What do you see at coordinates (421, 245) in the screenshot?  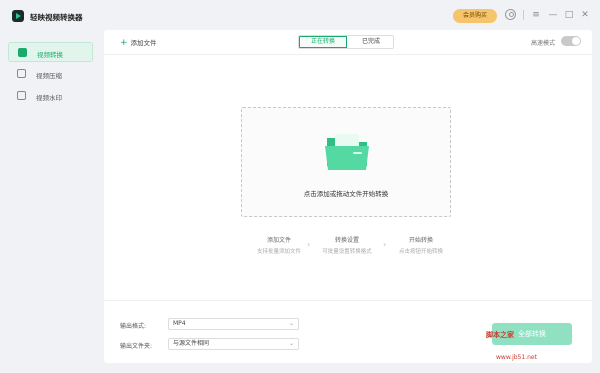 I see `step-start-convert: 开始转换 点击按钮开始转换` at bounding box center [421, 245].